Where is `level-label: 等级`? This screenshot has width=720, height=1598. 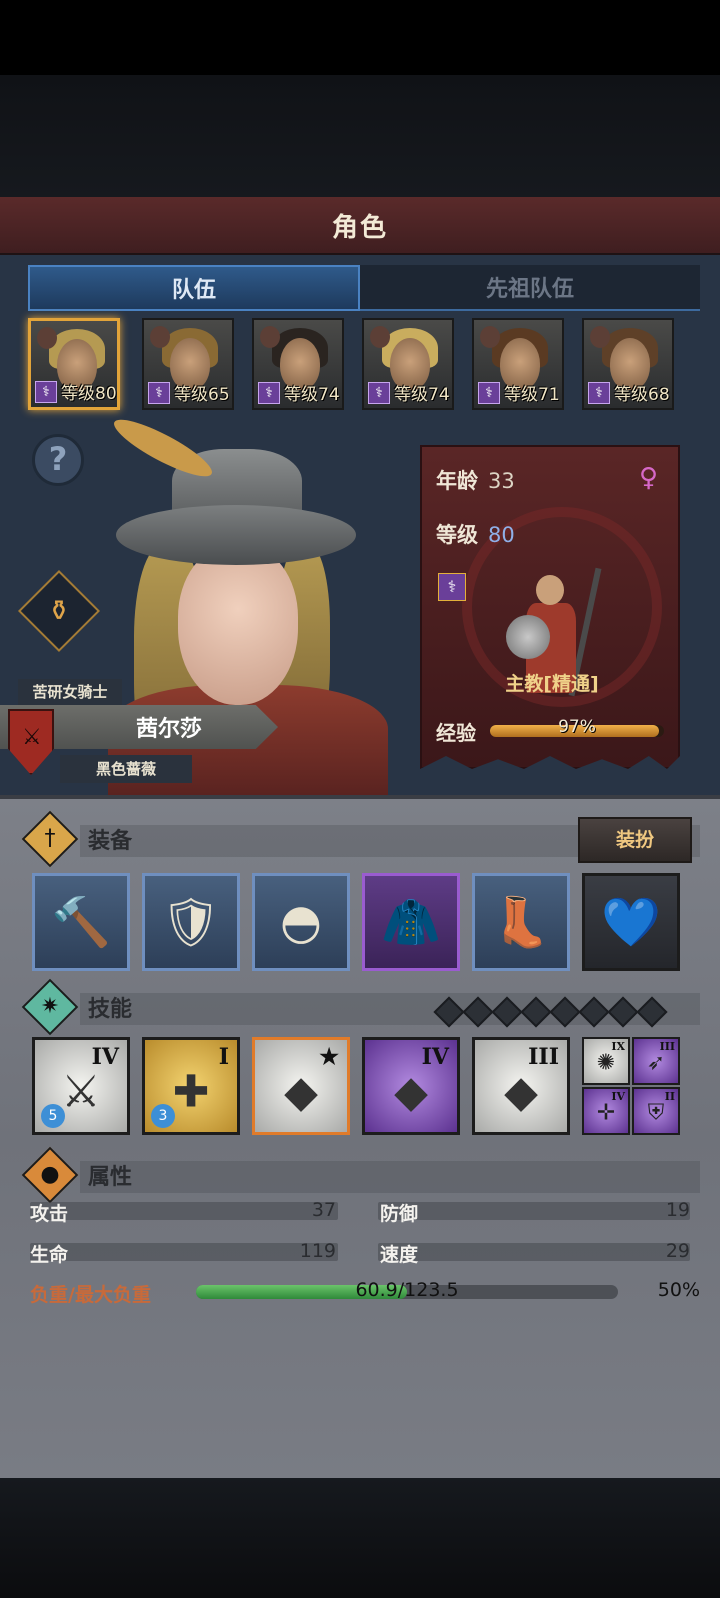 level-label: 等级 is located at coordinates (457, 535).